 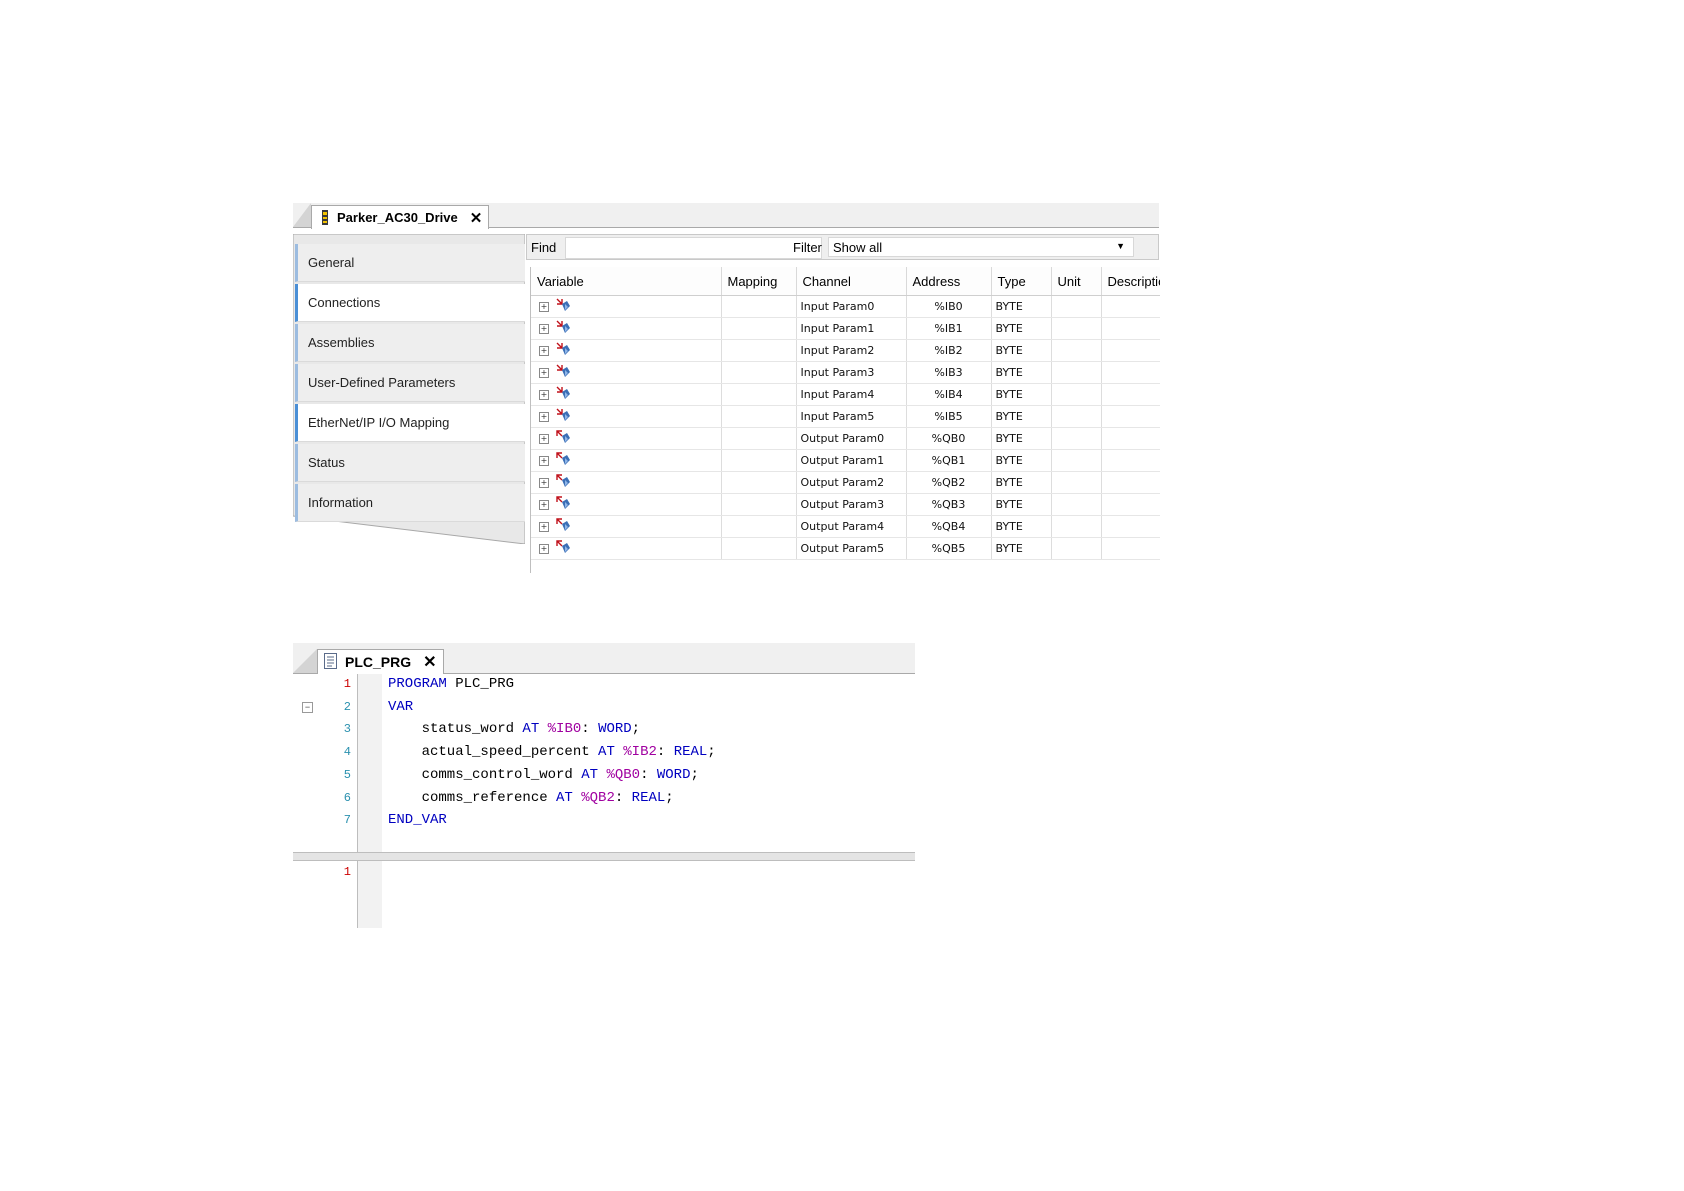 What do you see at coordinates (410, 343) in the screenshot?
I see `nav-item-assemblies: Assemblies` at bounding box center [410, 343].